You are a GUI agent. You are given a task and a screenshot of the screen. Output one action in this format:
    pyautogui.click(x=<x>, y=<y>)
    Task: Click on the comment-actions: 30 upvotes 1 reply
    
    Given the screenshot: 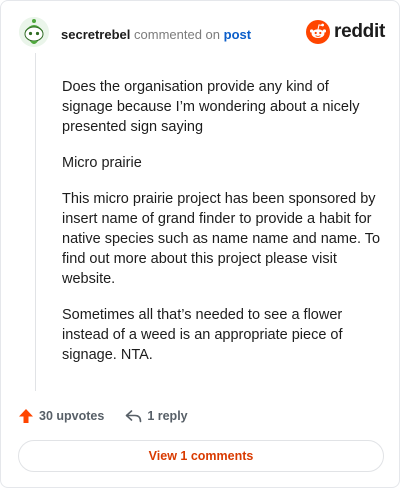 What is the action you would take?
    pyautogui.click(x=103, y=416)
    